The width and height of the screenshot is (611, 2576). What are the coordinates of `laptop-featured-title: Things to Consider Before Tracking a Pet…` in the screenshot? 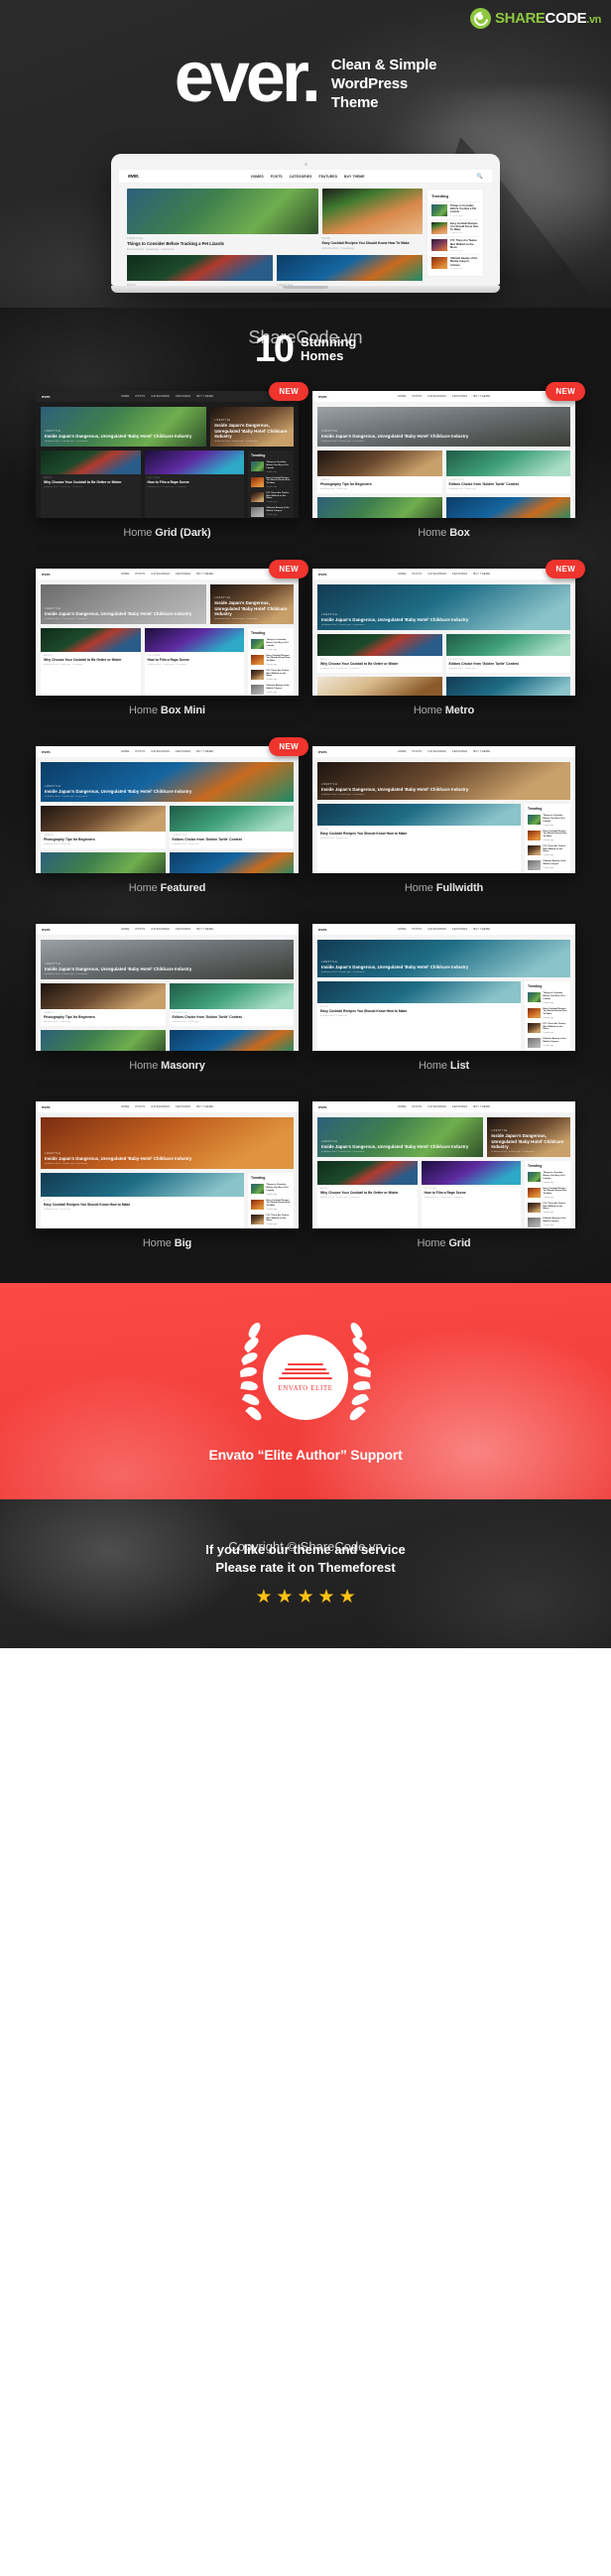 It's located at (222, 244).